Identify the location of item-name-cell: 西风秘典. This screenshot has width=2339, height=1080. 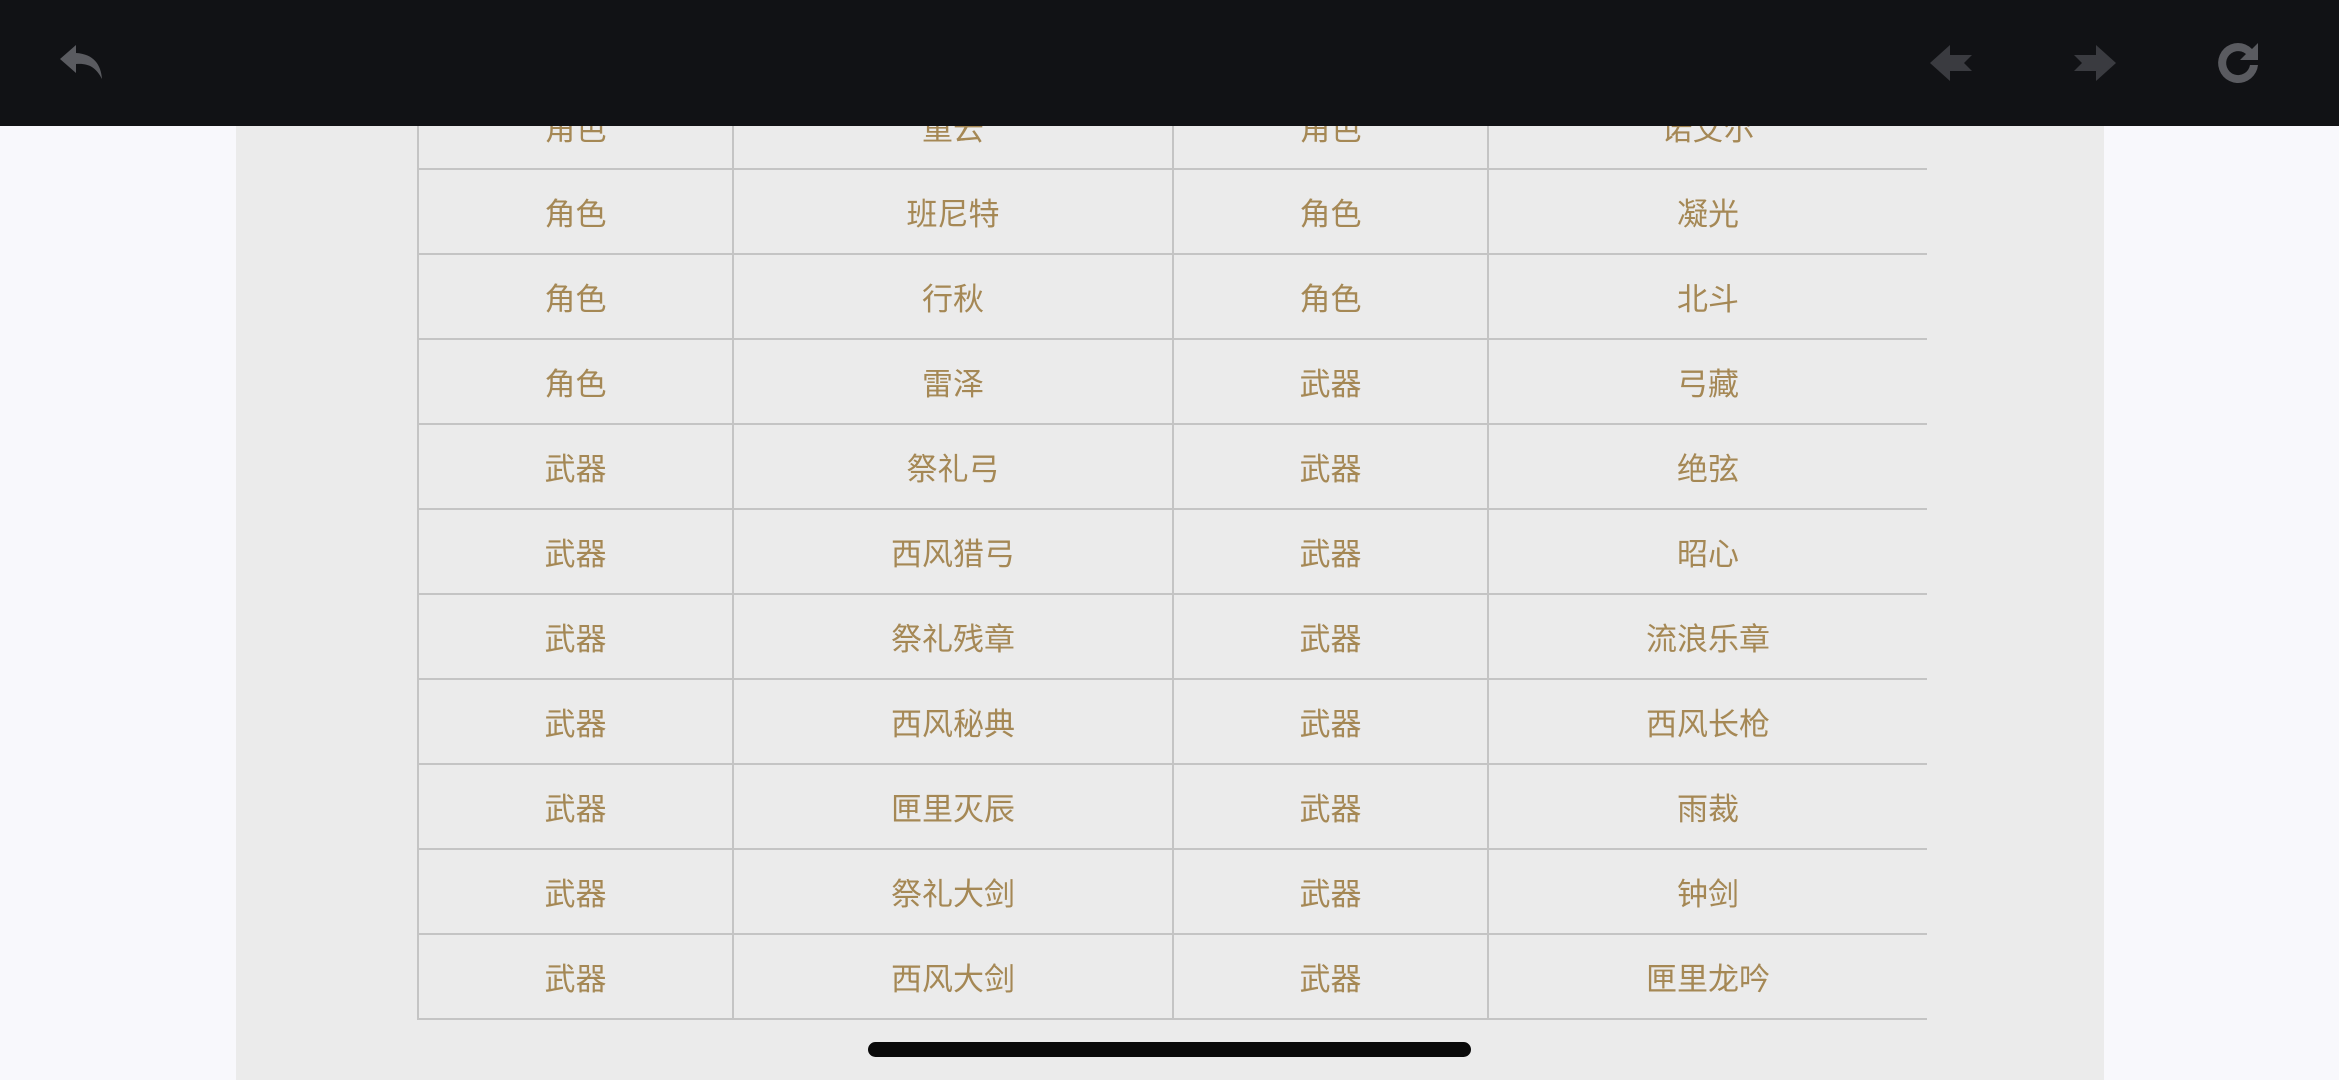
(953, 721).